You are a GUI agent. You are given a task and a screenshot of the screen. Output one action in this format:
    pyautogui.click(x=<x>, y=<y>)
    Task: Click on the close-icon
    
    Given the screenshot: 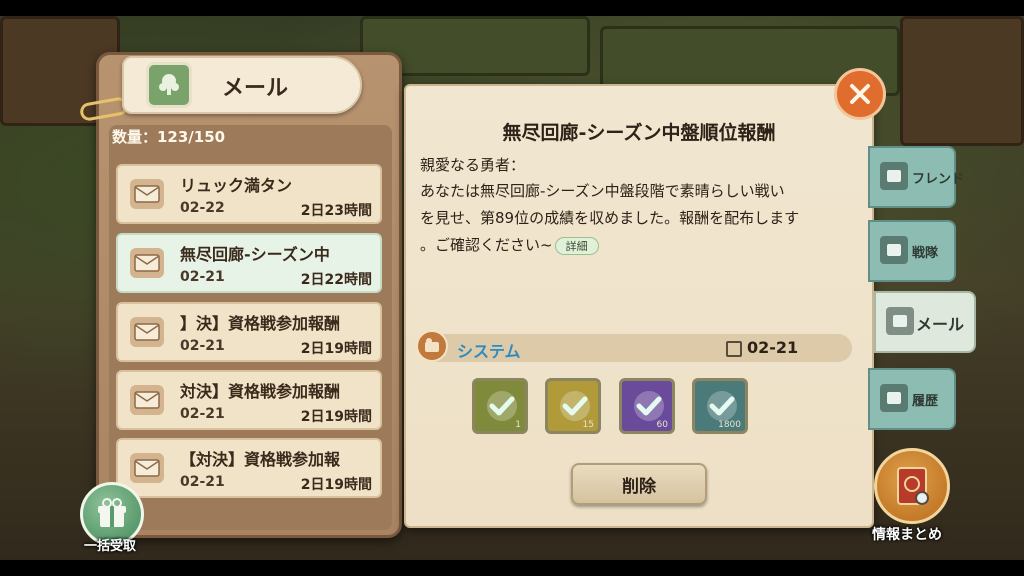 What is the action you would take?
    pyautogui.click(x=860, y=94)
    